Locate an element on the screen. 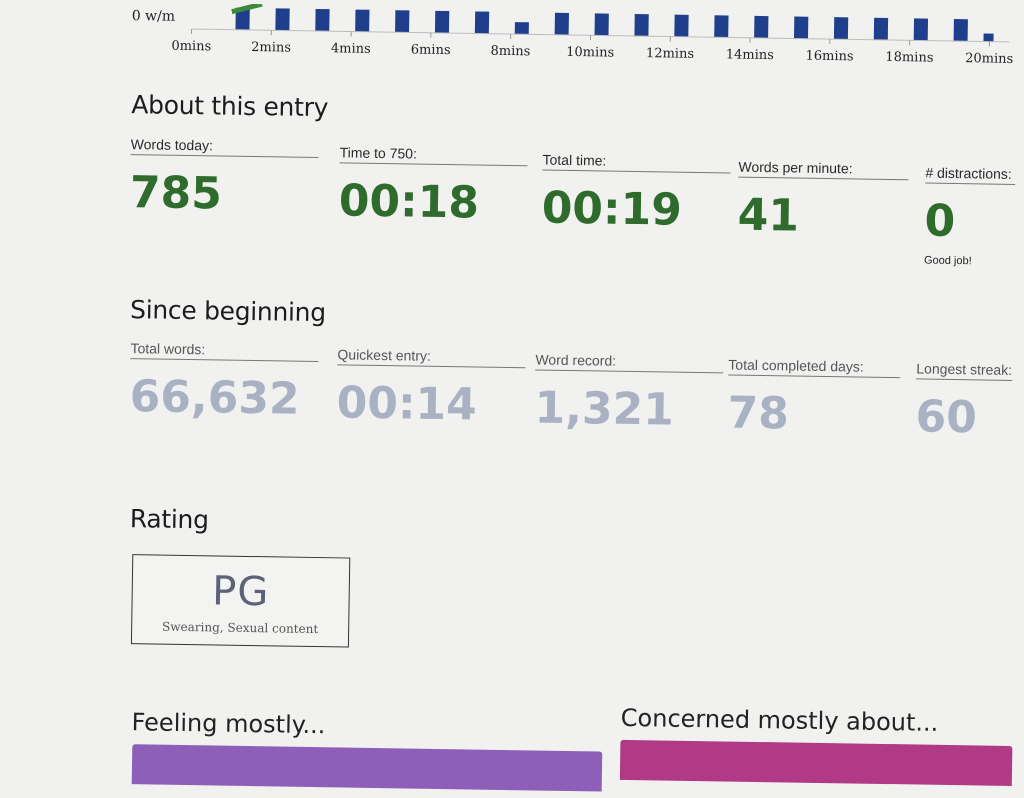 This screenshot has width=1024, height=798. rating-description: Swearing, Sexual content is located at coordinates (240, 627).